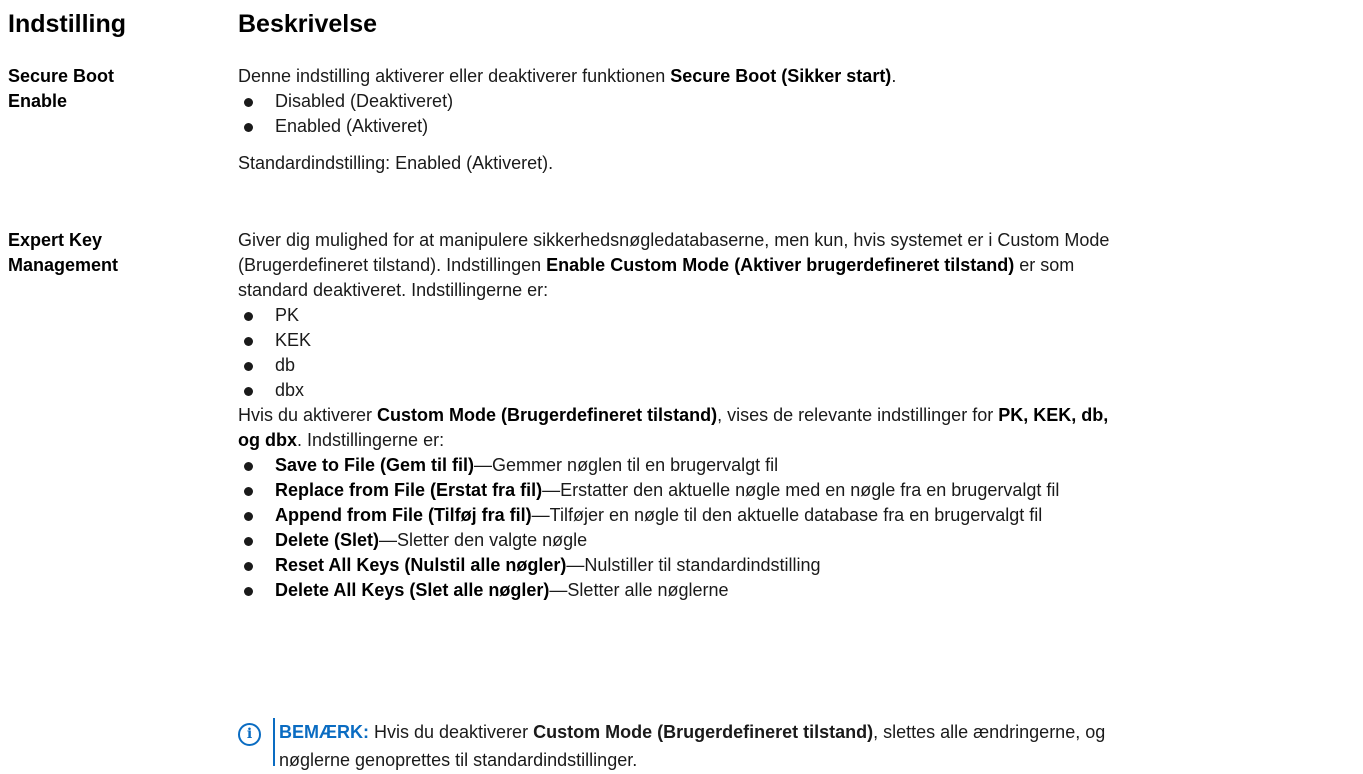  Describe the element at coordinates (793, 101) in the screenshot. I see `option-disabled: Disabled (Deaktiveret)` at that location.